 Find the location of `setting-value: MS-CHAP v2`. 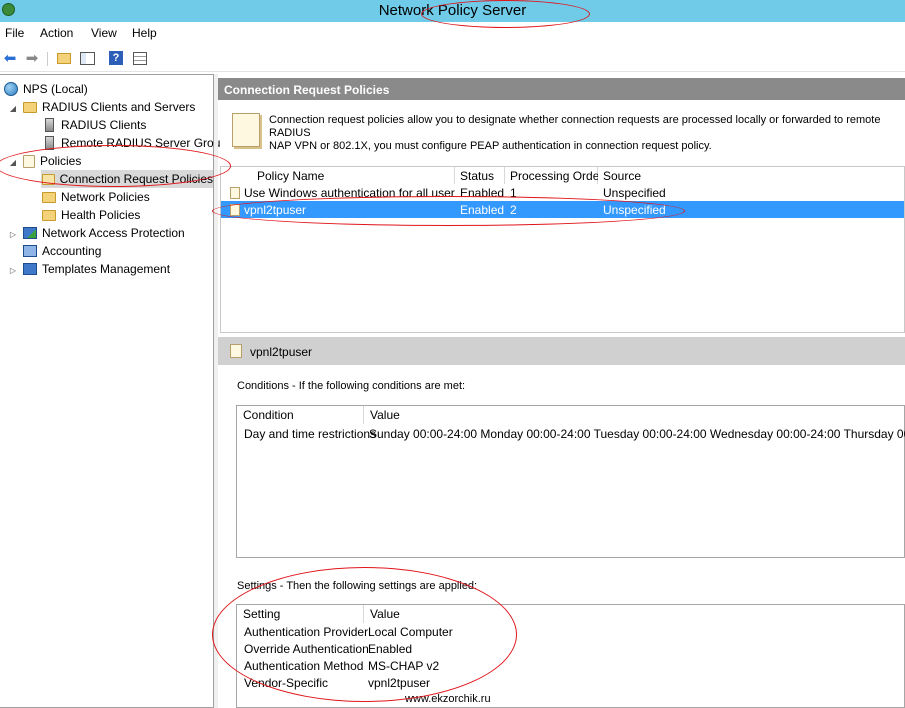

setting-value: MS-CHAP v2 is located at coordinates (404, 666).